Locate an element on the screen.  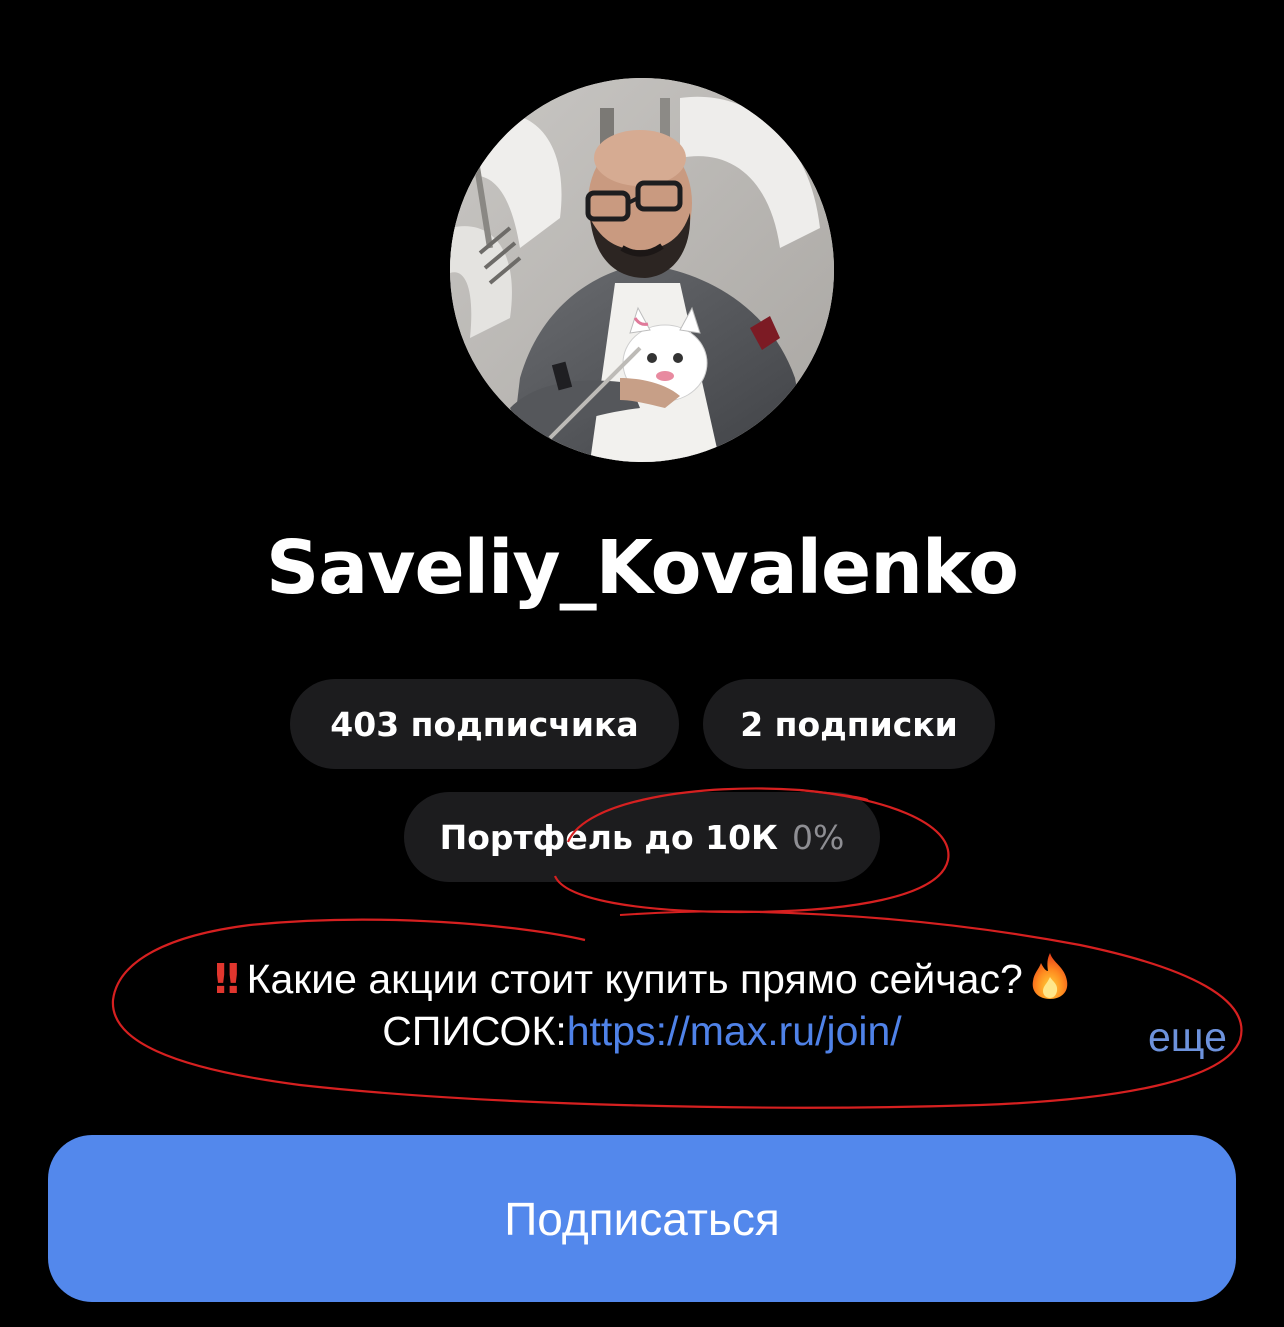
bio-link: https://max.ru/join/ is located at coordinates (734, 1031).